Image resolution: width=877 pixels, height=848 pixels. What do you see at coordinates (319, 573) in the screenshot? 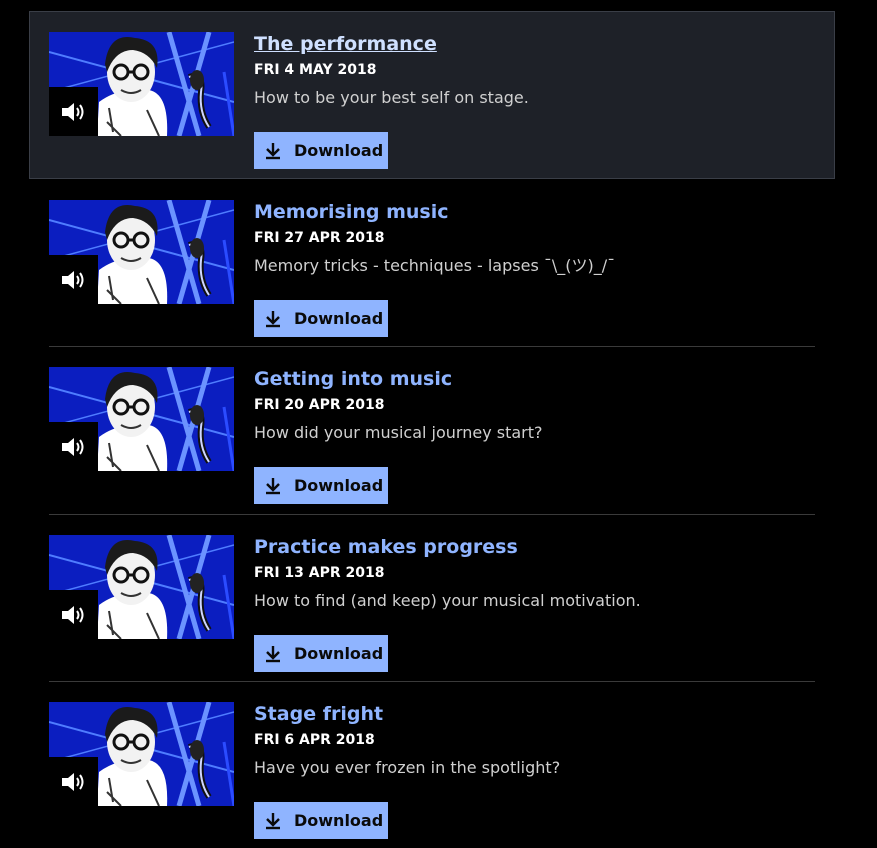
I see `episode-date: FRI 13 APR 2018` at bounding box center [319, 573].